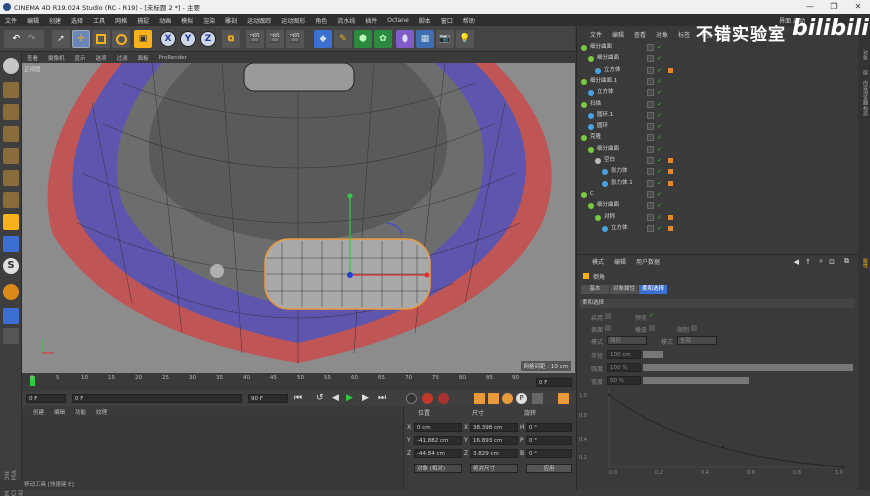 The height and width of the screenshot is (496, 870). Describe the element at coordinates (363, 39) in the screenshot. I see `subdivision-surface-button: ⬢` at that location.